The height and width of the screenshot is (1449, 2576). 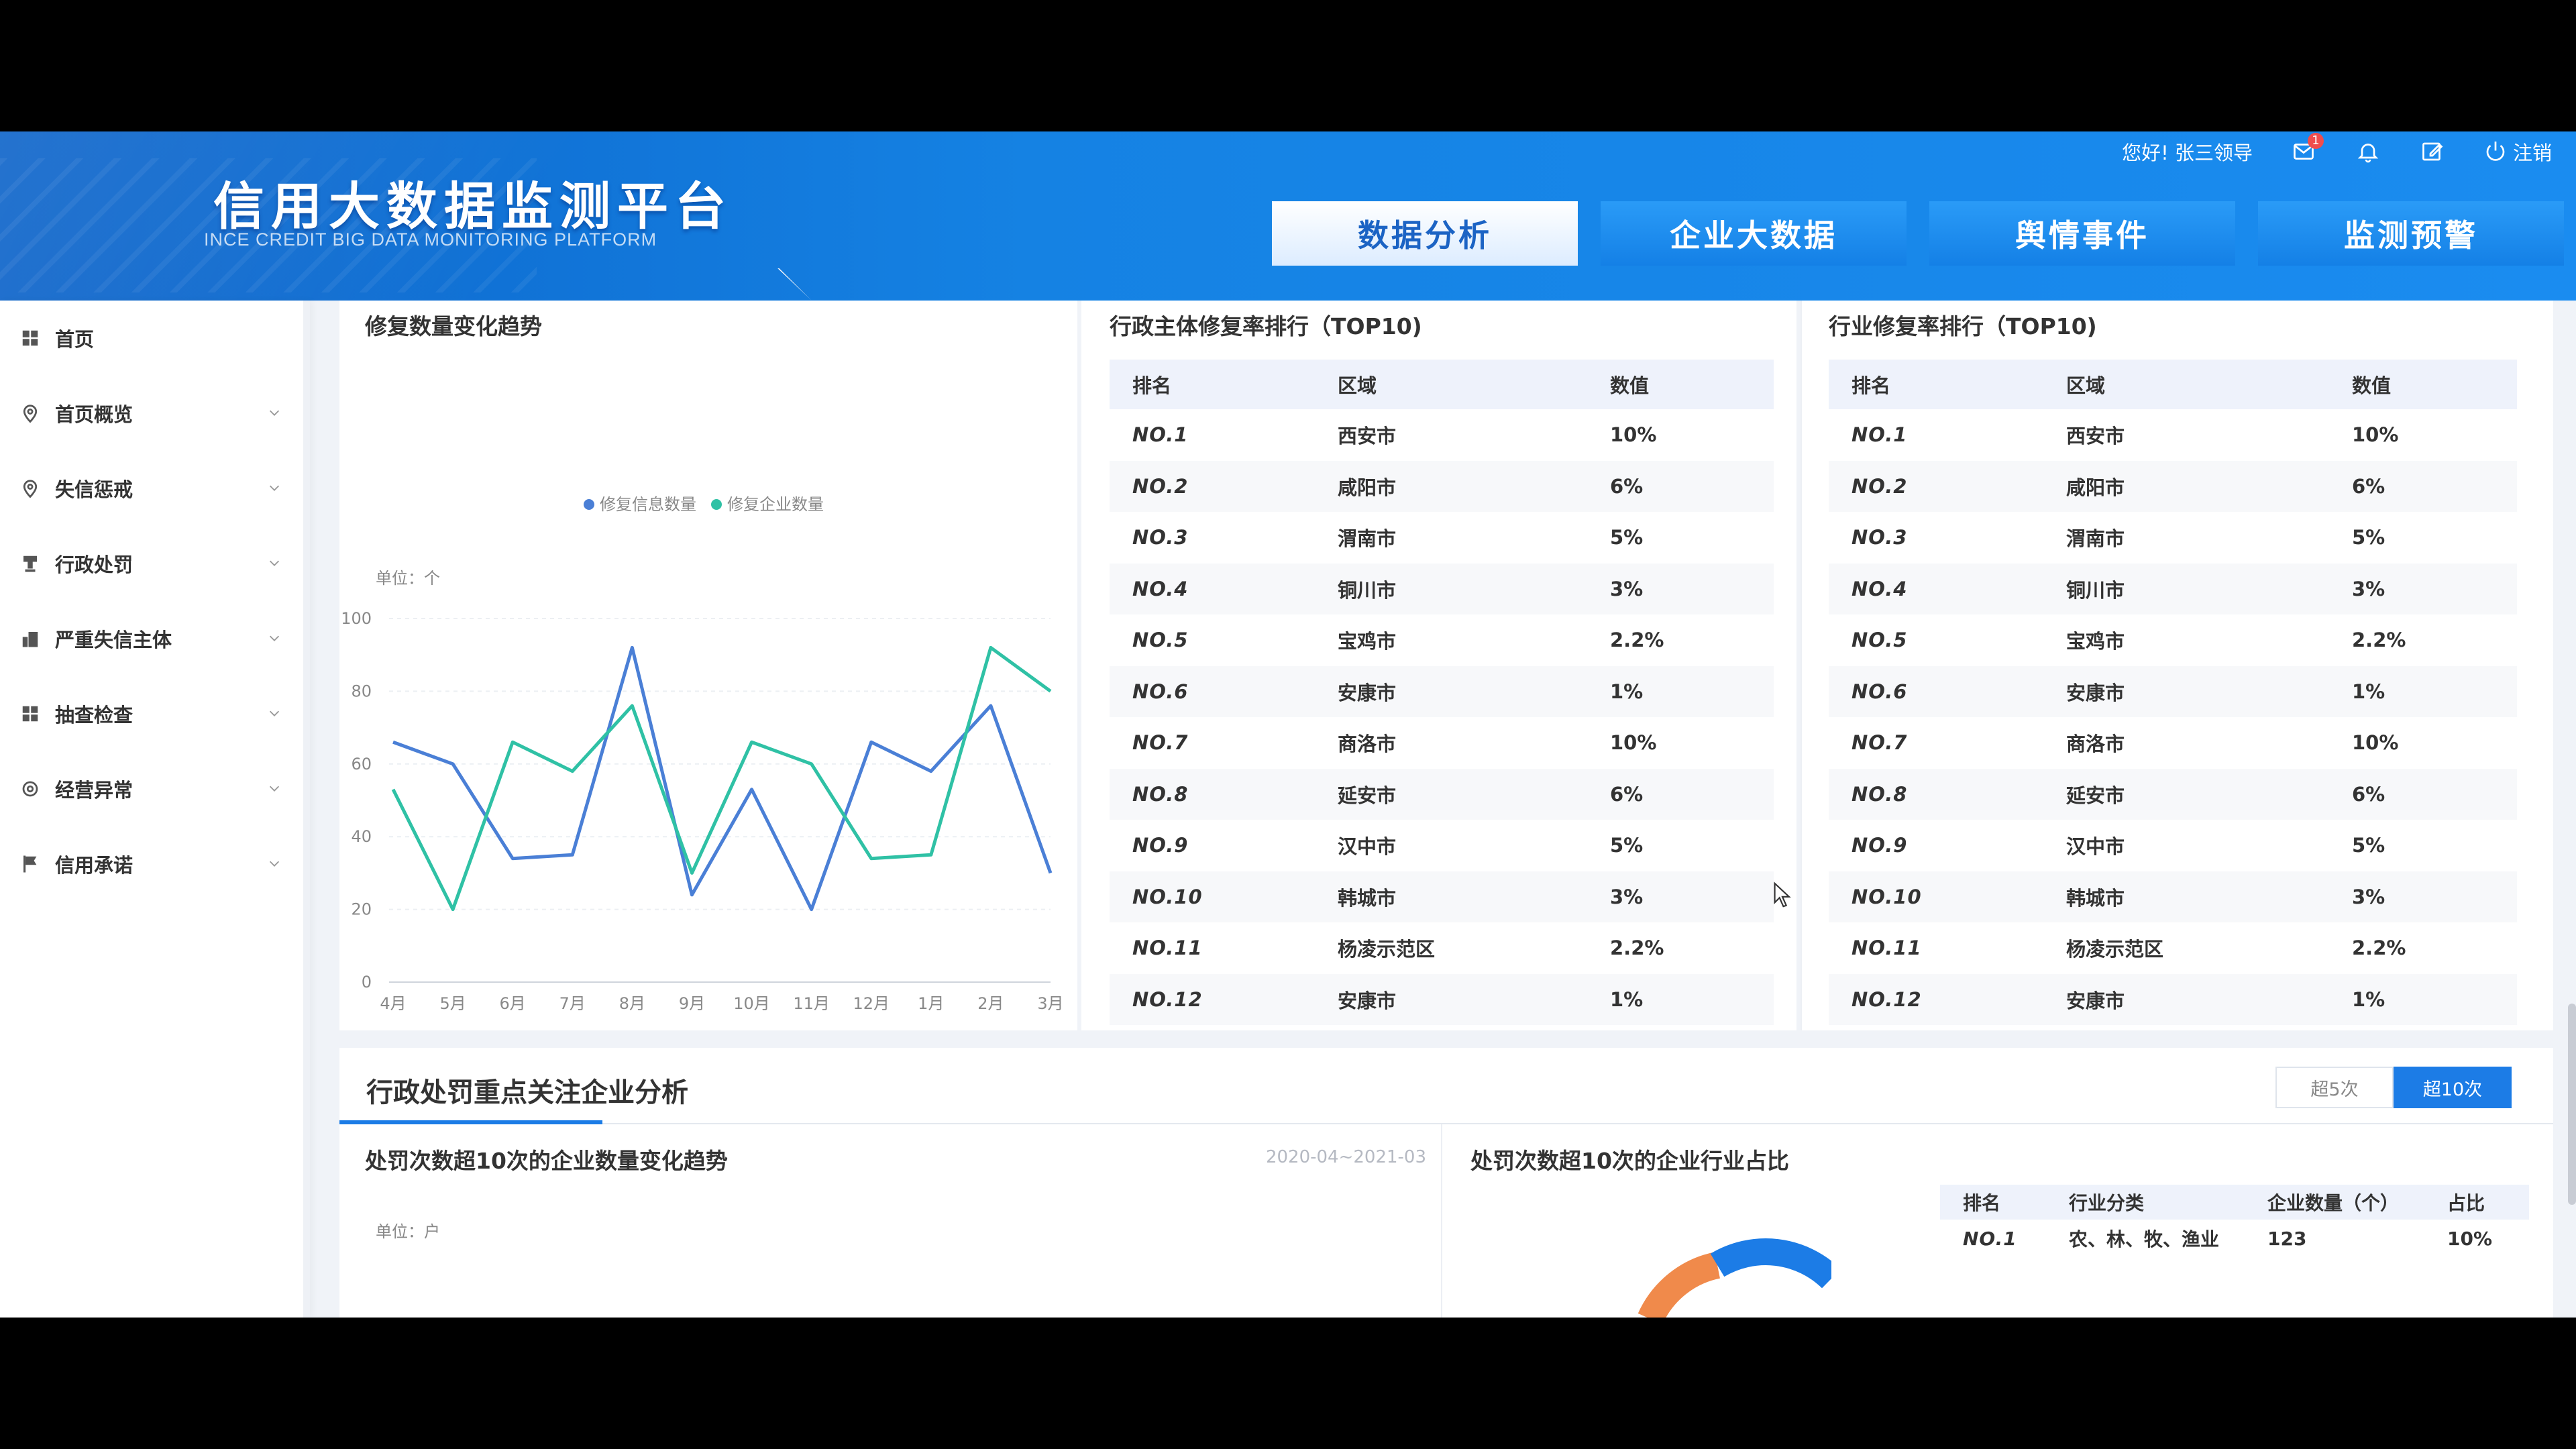 I want to click on mail-icon: 1, so click(x=2307, y=149).